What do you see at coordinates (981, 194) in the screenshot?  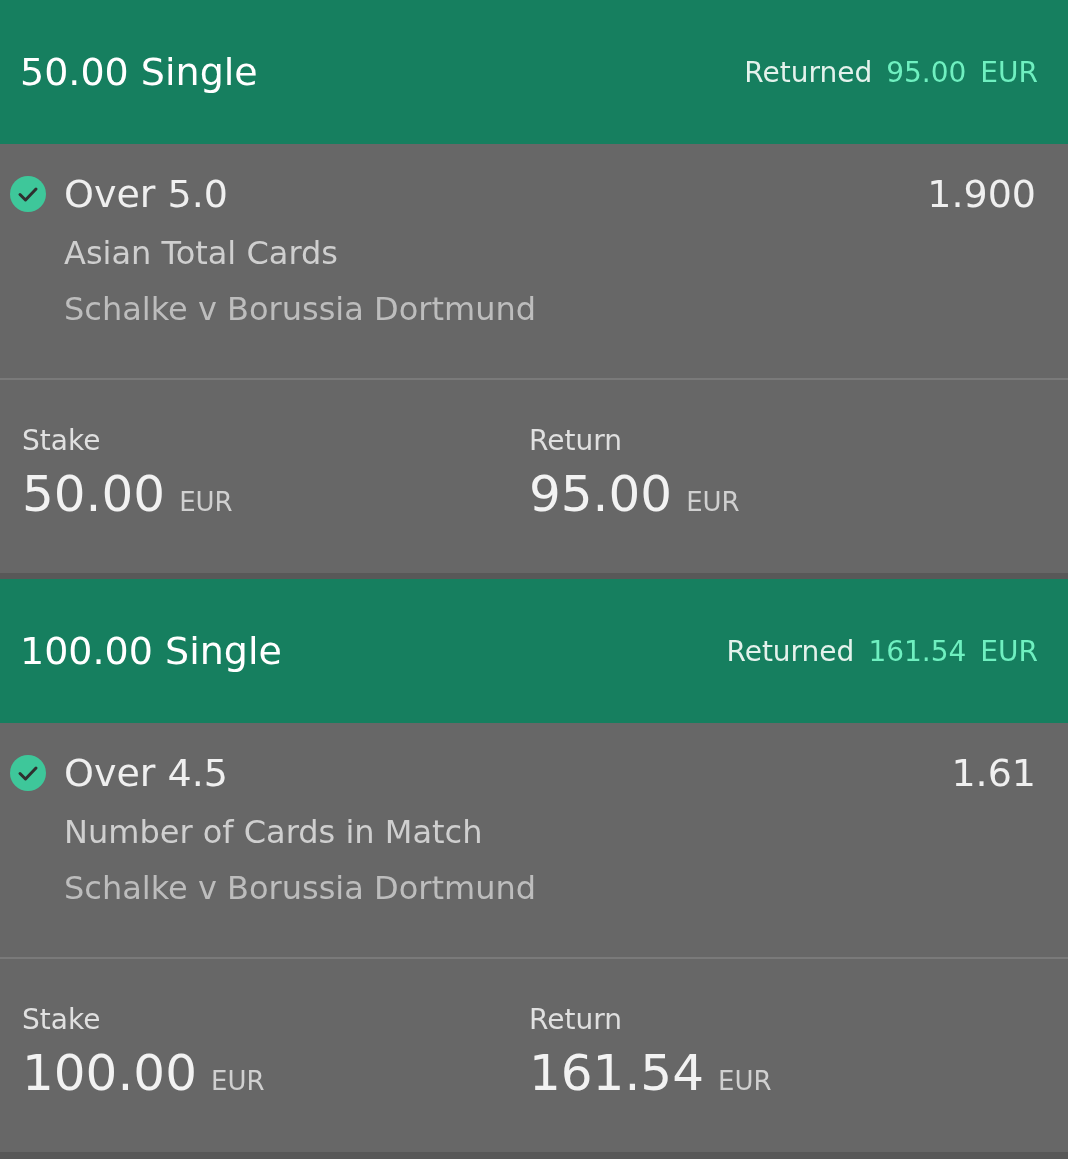 I see `odds: 1.900` at bounding box center [981, 194].